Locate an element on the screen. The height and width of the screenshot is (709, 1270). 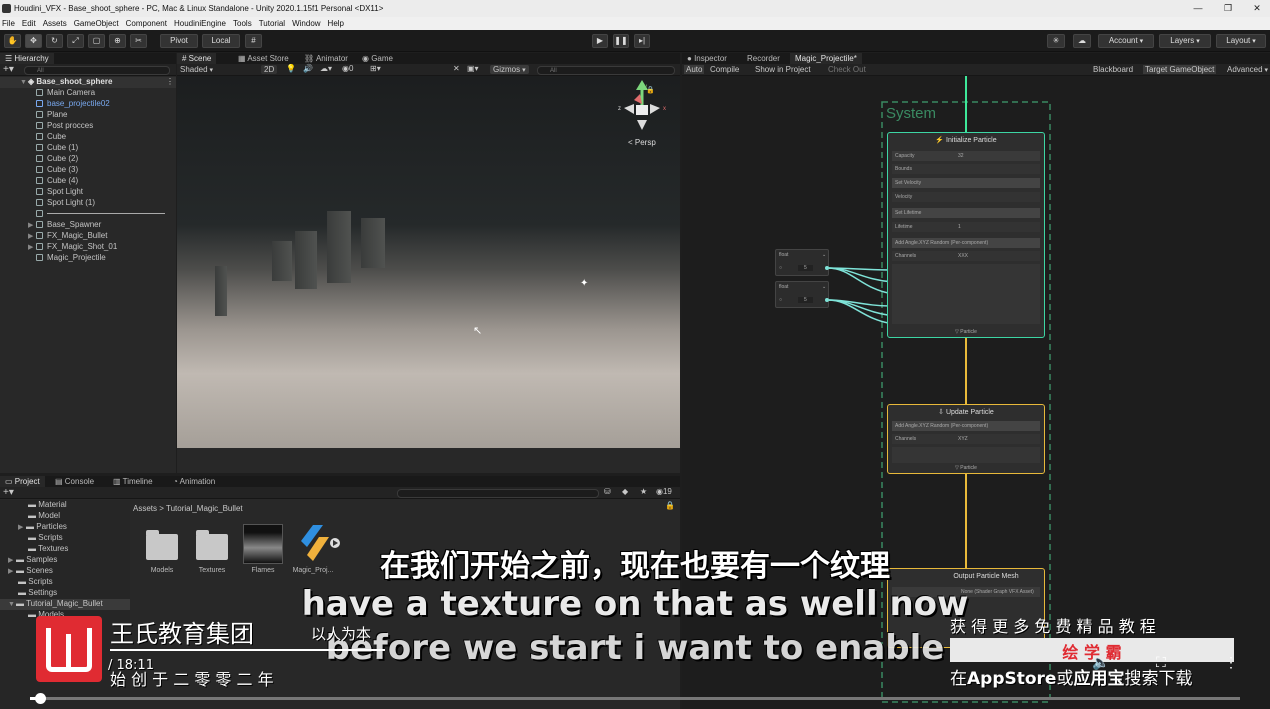
float-node: float ⌄ ○ 5 is located at coordinates (802, 262).